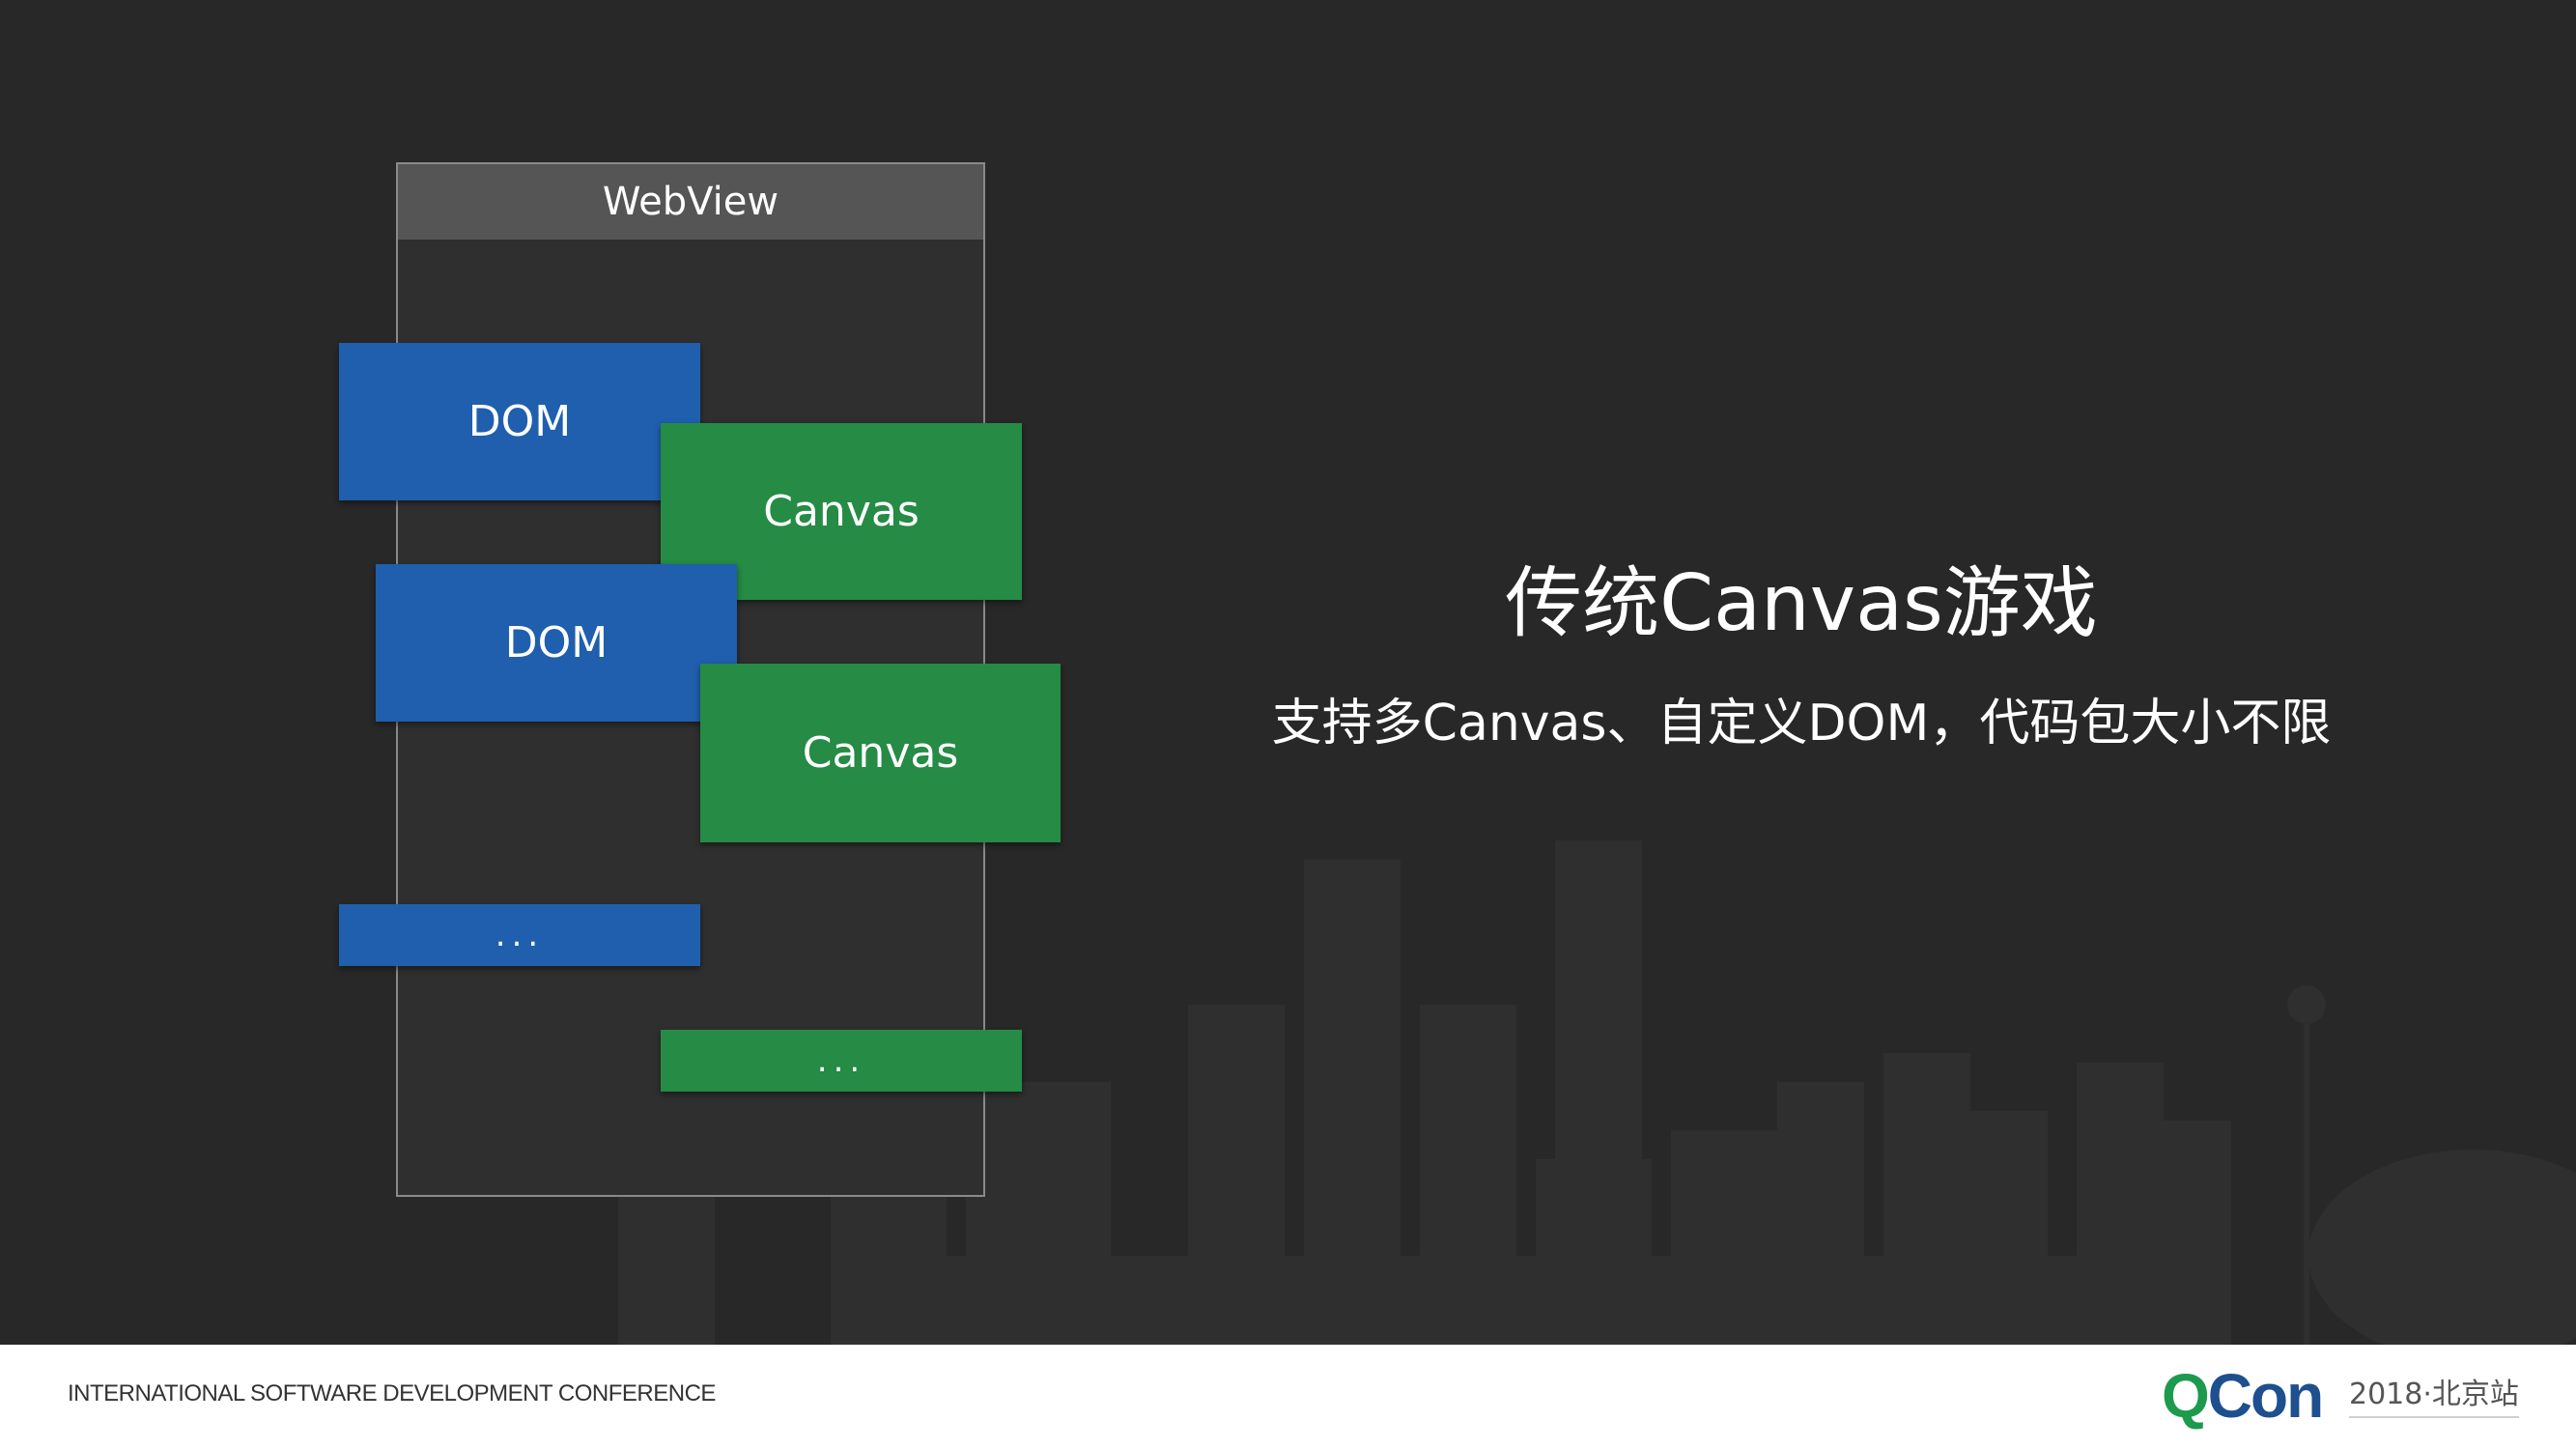  Describe the element at coordinates (2186, 1396) in the screenshot. I see `logo-q: Q` at that location.